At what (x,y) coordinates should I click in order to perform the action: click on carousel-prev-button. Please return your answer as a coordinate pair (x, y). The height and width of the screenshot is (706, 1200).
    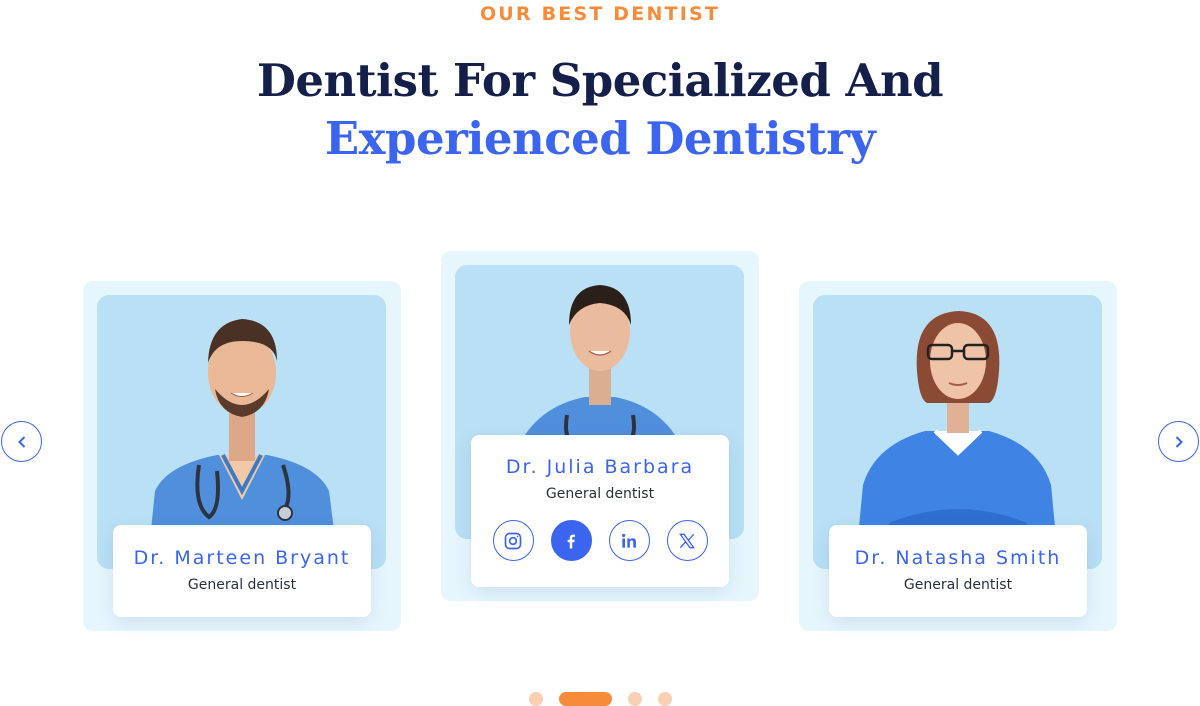
    Looking at the image, I should click on (21, 441).